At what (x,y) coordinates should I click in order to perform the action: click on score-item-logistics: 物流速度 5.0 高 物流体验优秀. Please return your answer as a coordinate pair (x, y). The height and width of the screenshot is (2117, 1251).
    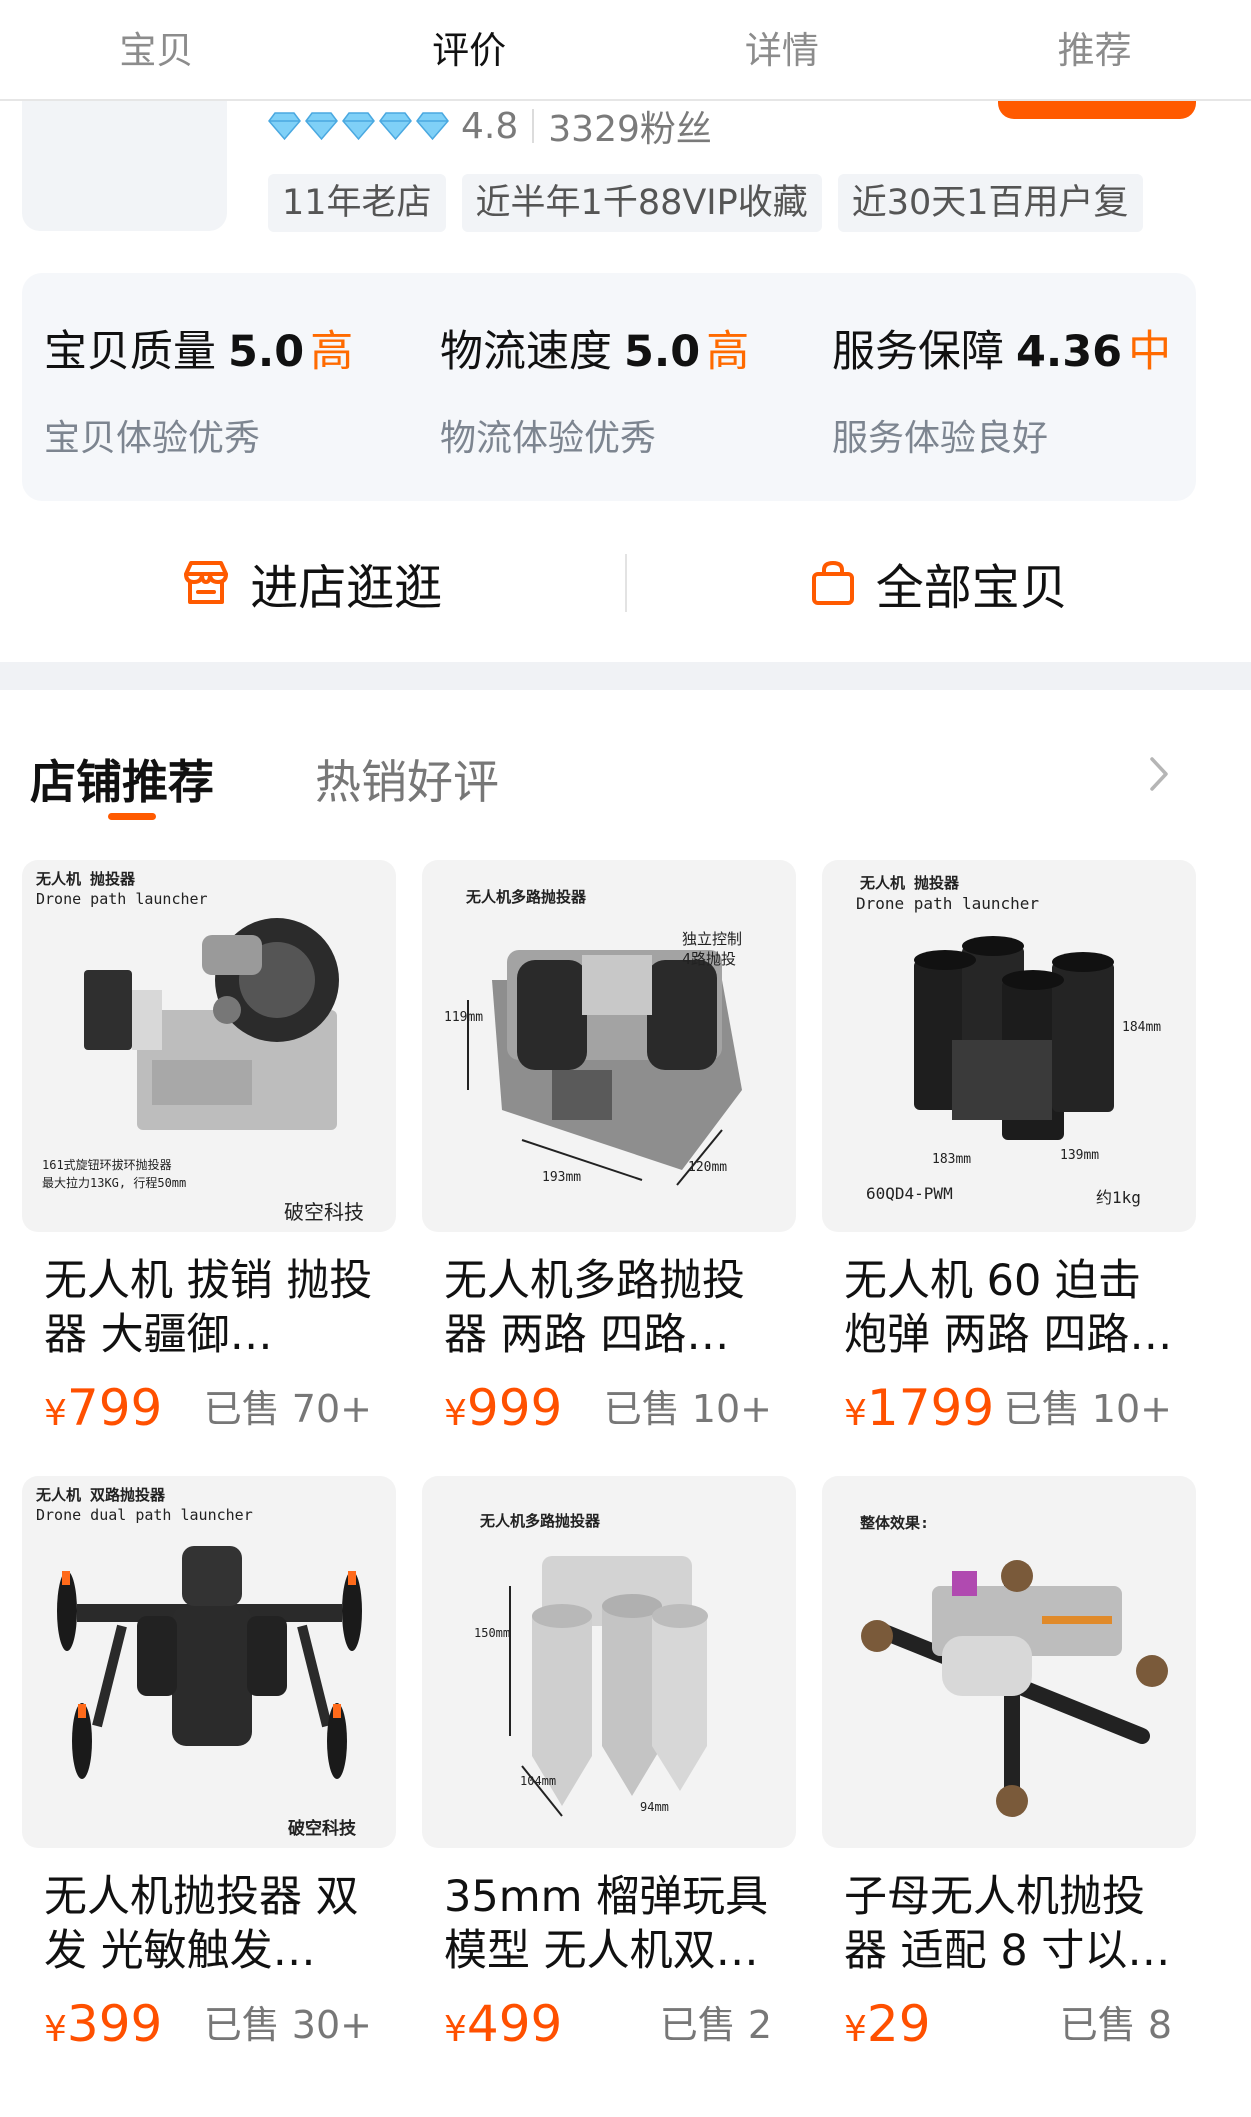
    Looking at the image, I should click on (594, 389).